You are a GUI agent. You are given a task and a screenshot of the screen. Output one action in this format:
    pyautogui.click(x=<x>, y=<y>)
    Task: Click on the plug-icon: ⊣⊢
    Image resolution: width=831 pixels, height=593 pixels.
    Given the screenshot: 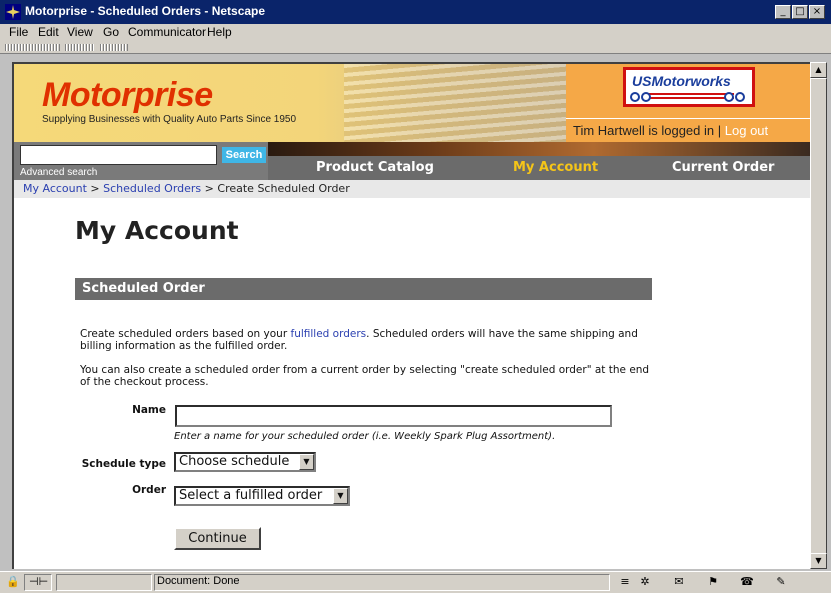 What is the action you would take?
    pyautogui.click(x=39, y=581)
    